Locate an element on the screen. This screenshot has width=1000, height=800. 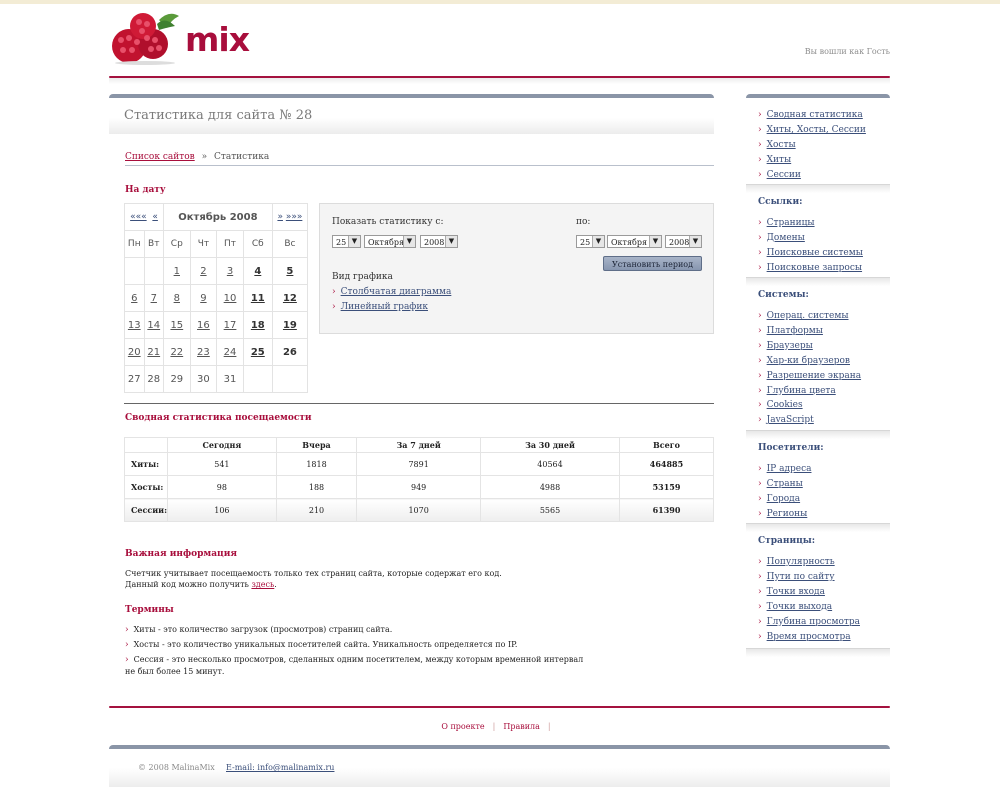
calendar-day-link: 7 is located at coordinates (154, 298).